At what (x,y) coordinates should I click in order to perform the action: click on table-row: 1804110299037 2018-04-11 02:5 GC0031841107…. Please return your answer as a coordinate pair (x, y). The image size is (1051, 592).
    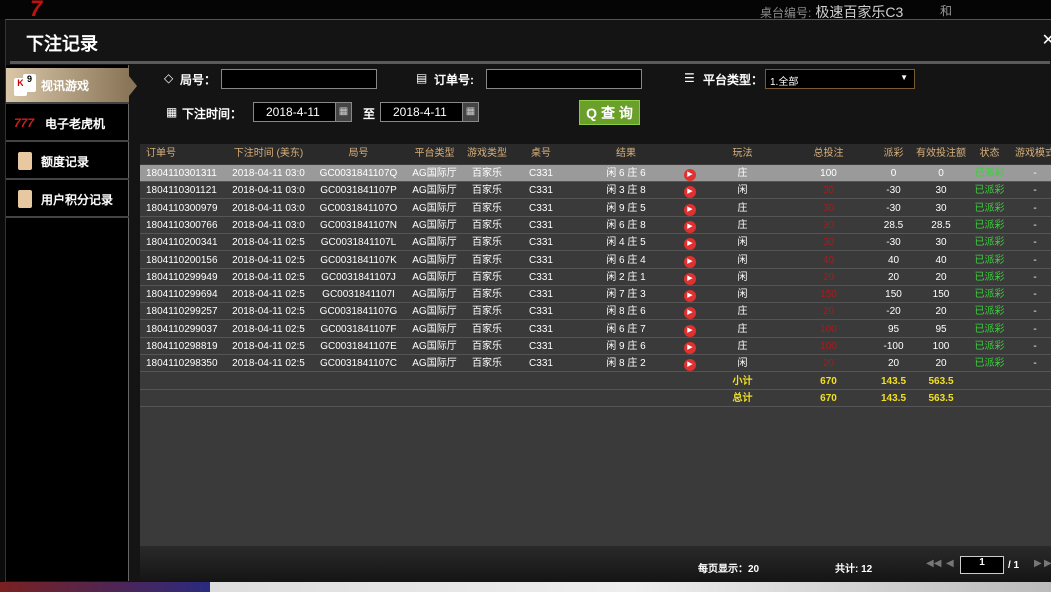
    Looking at the image, I should click on (595, 329).